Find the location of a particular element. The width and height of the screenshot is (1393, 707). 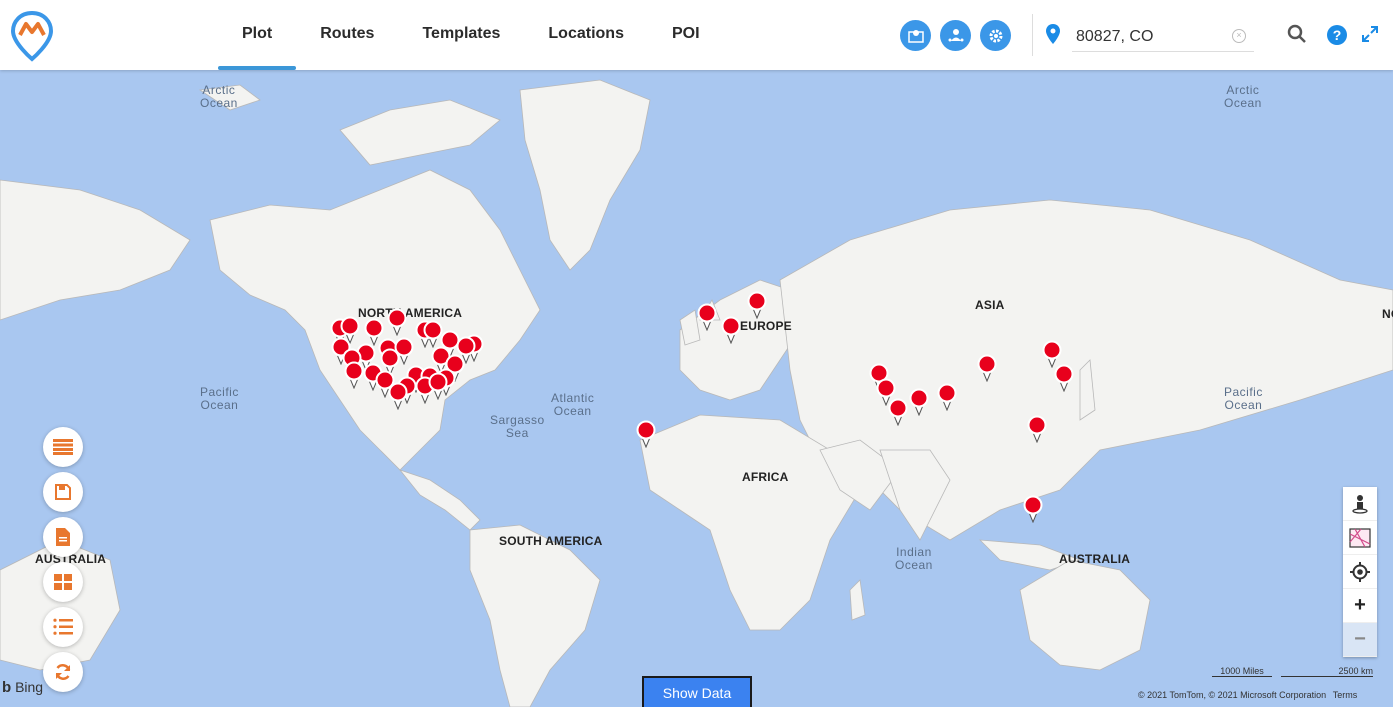

bing-attribution: Bing is located at coordinates (29, 687).